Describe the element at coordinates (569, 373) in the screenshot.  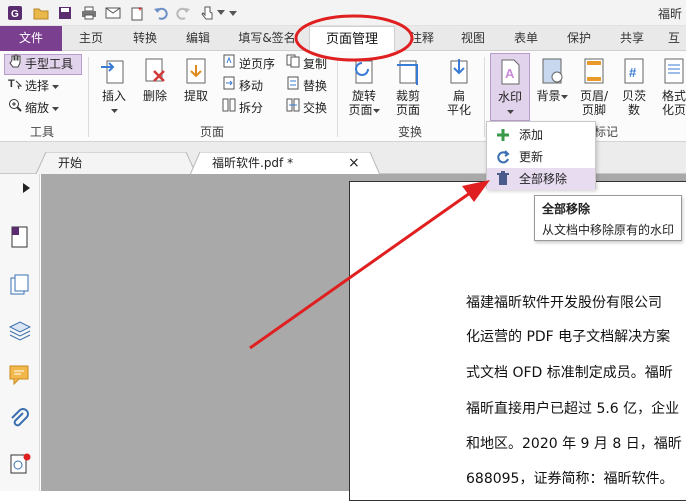
I see `document-text-line: 式文档 OFD 标准制定成员。福昕` at that location.